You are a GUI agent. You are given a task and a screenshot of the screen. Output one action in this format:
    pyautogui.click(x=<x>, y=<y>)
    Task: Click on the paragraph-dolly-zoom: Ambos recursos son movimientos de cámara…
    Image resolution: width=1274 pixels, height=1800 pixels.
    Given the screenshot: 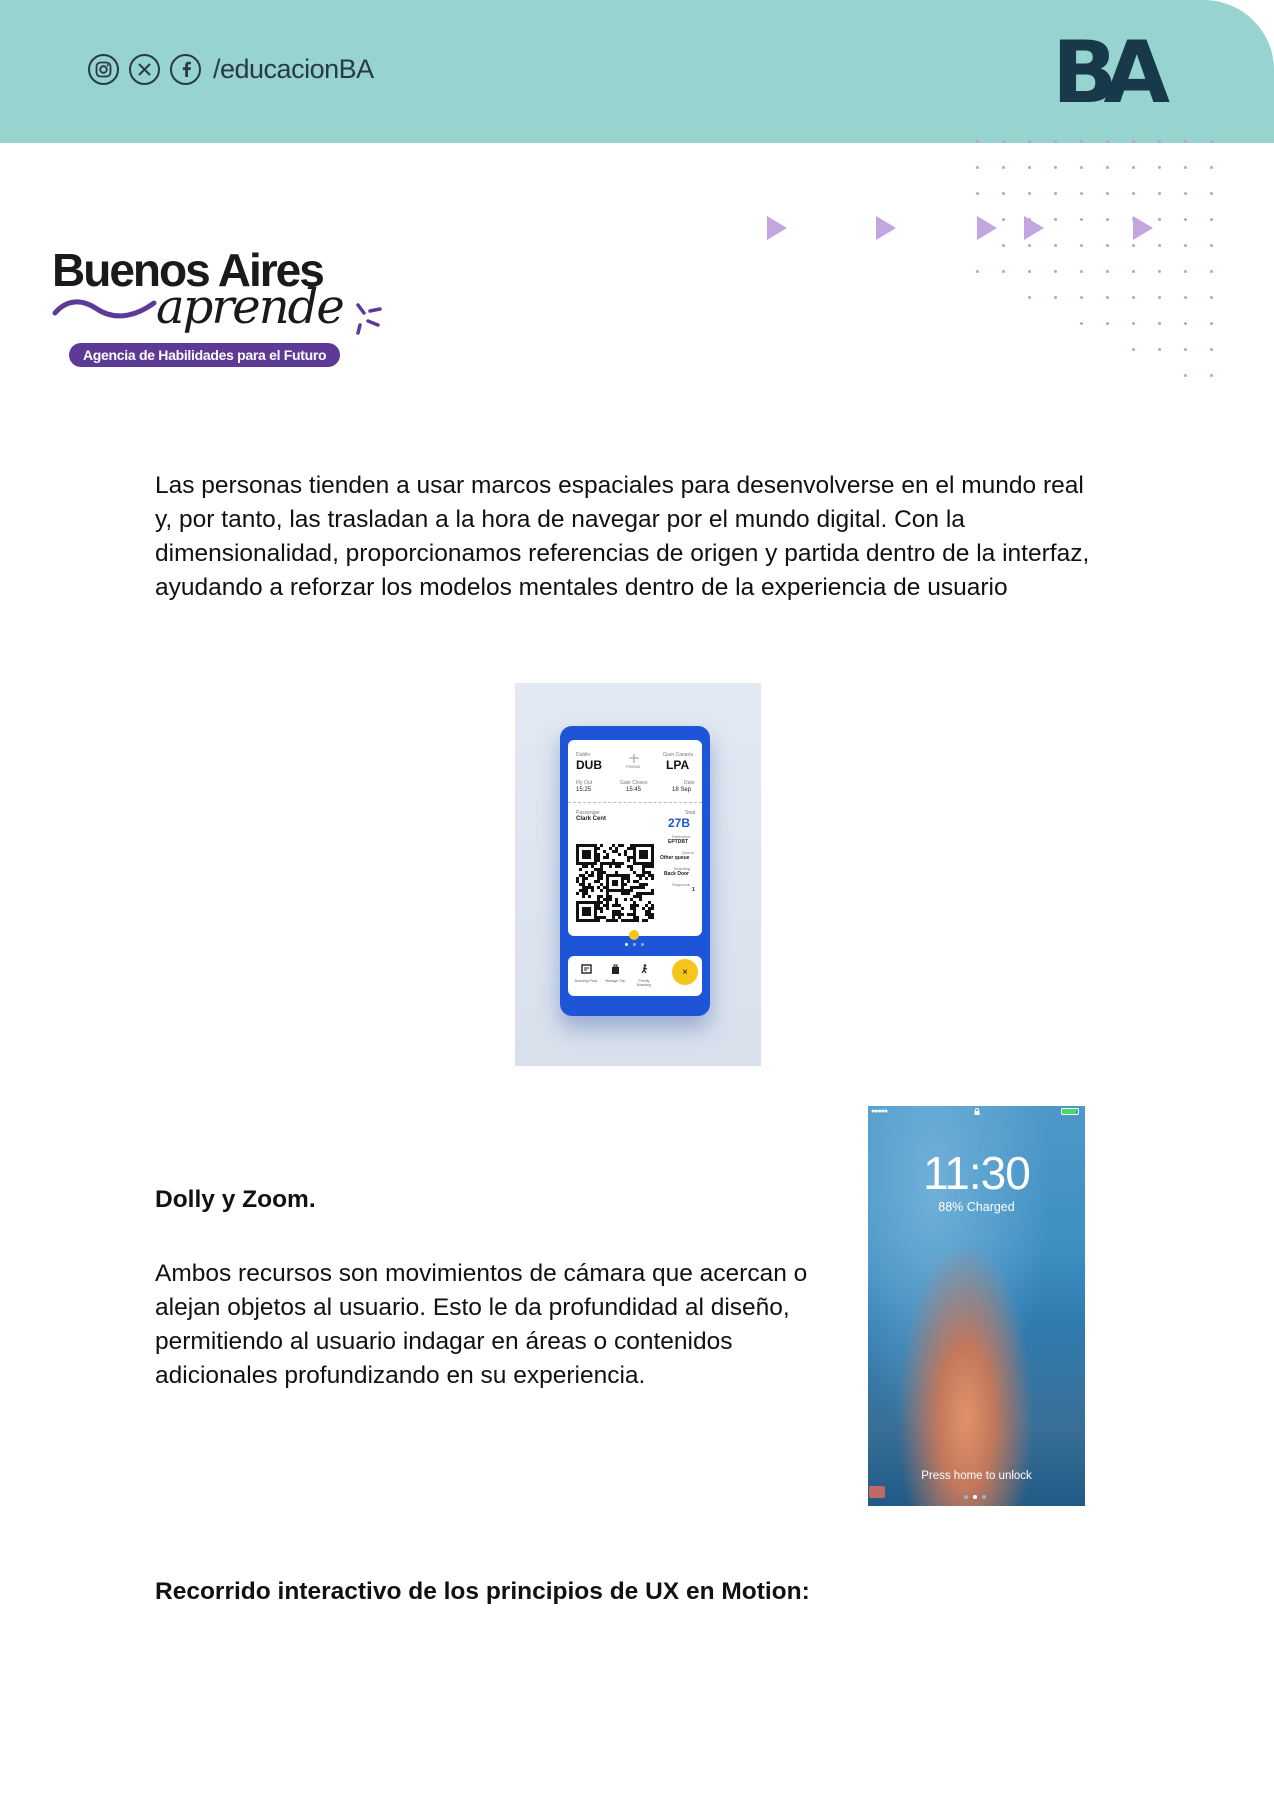 What is the action you would take?
    pyautogui.click(x=481, y=1324)
    